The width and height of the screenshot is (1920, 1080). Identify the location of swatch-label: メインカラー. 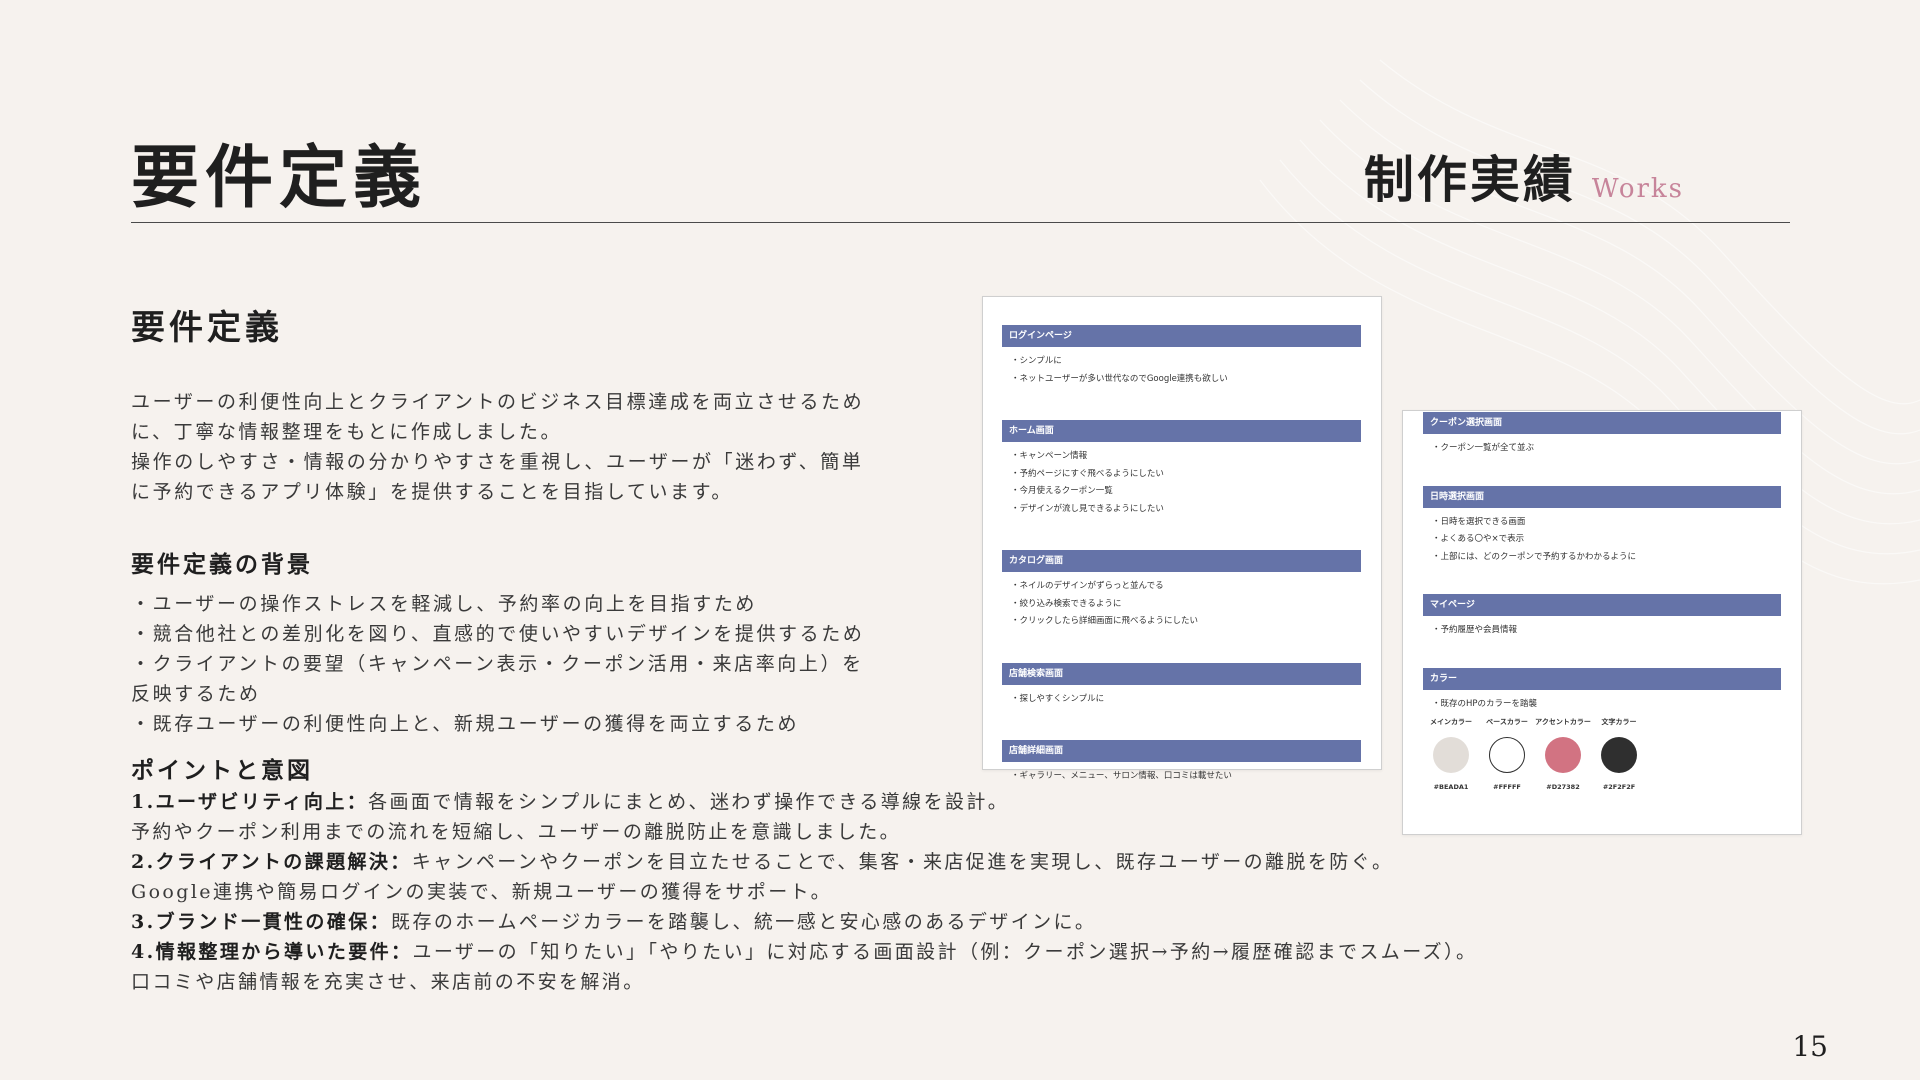
(1451, 722).